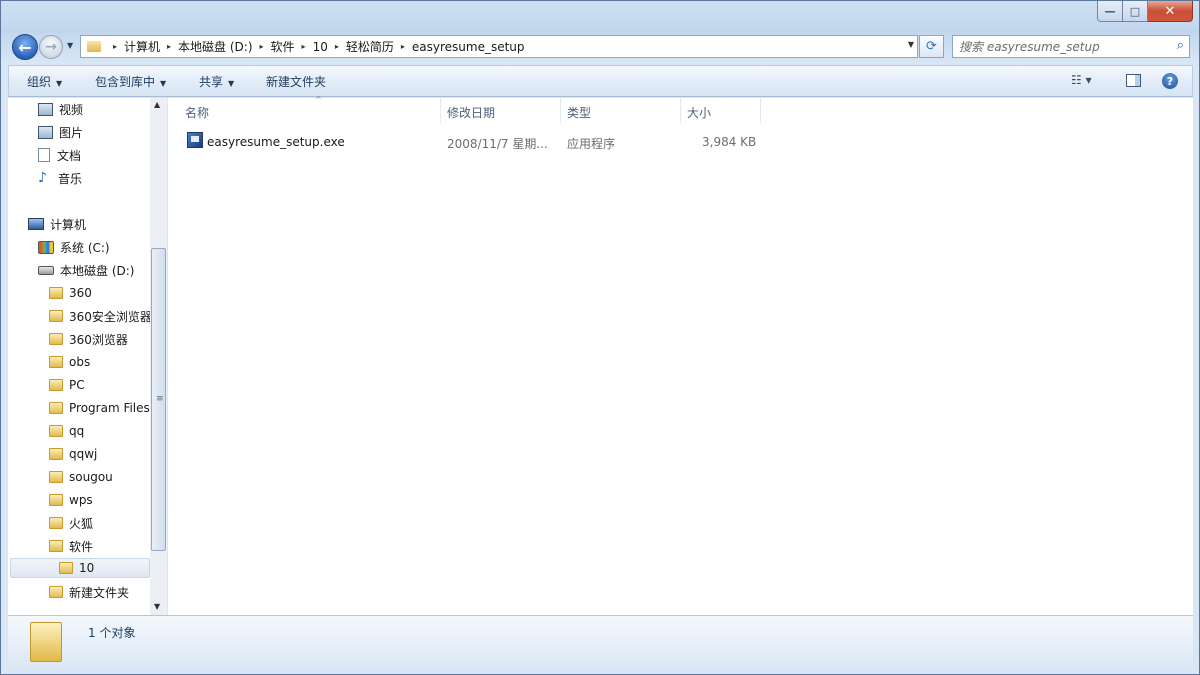  I want to click on nav-item-folder-program-files: Program Files, so click(99, 408).